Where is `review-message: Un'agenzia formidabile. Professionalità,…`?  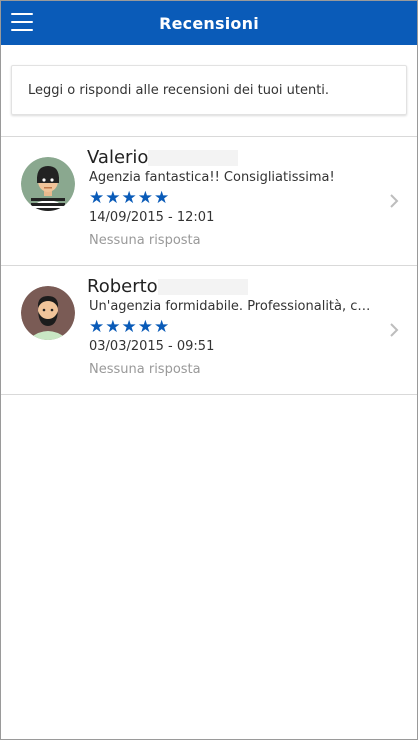
review-message: Un'agenzia formidabile. Professionalità,… is located at coordinates (231, 306).